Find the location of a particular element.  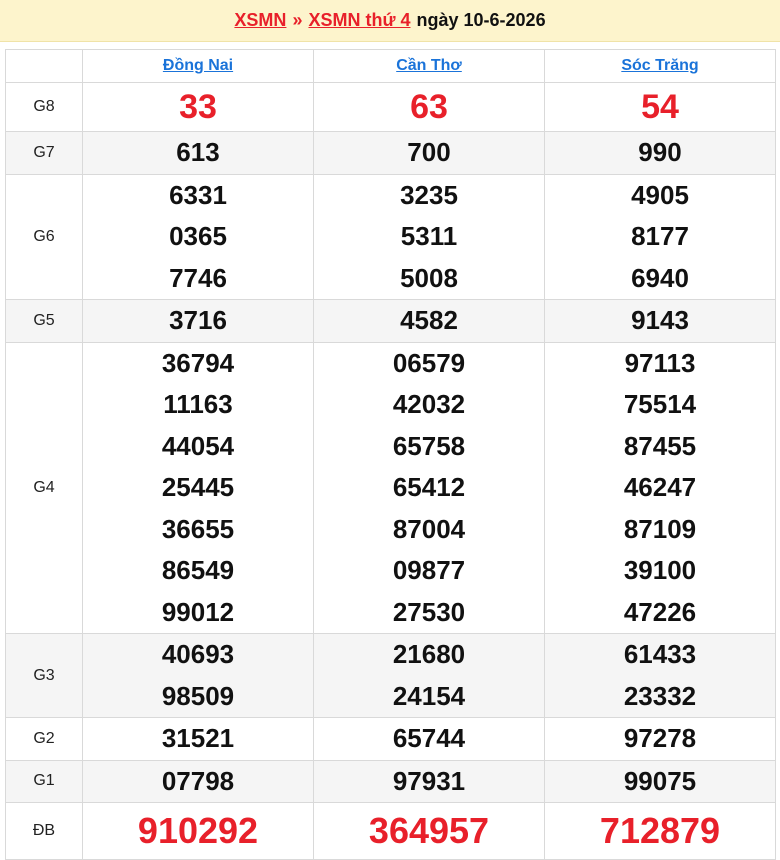

prize-cell: 3235 5311 5008 is located at coordinates (429, 236).